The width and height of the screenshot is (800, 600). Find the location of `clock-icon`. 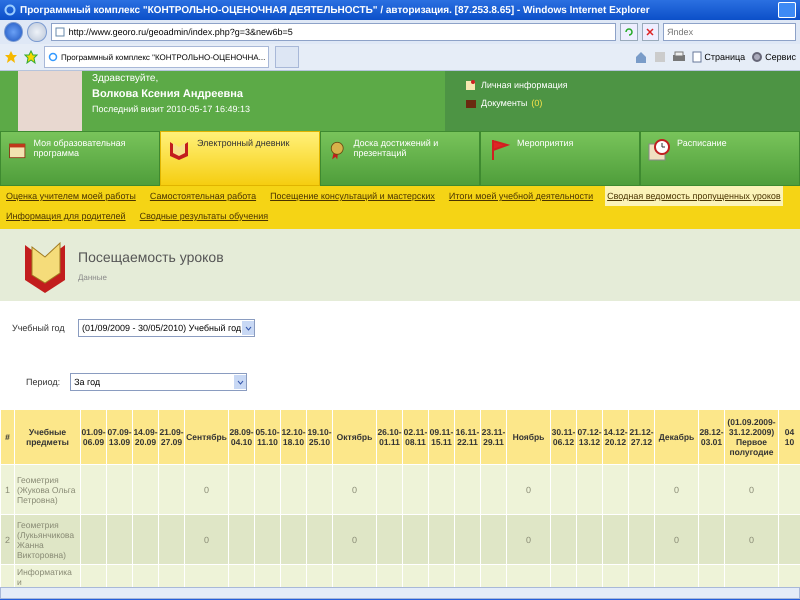

clock-icon is located at coordinates (659, 150).